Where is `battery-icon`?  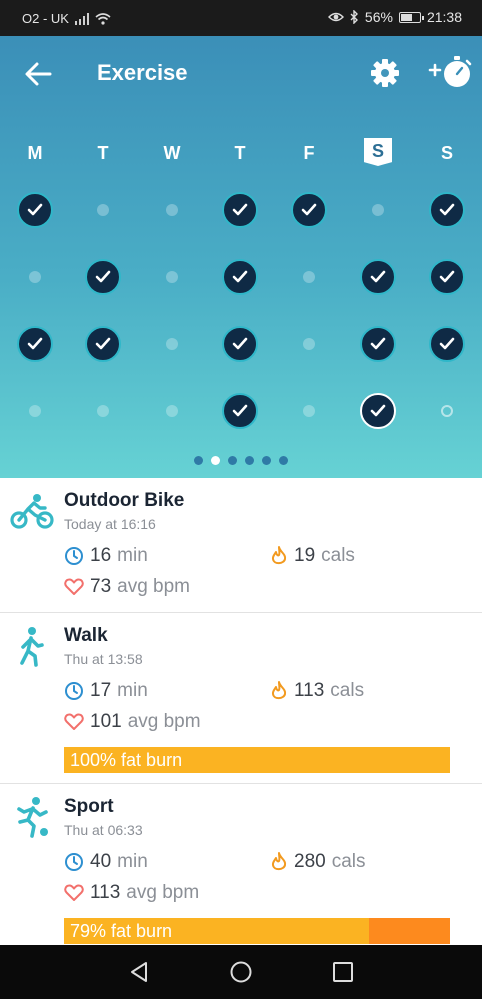
battery-icon is located at coordinates (411, 17).